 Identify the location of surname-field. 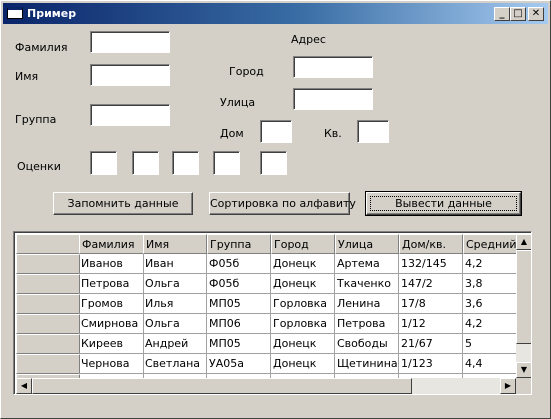
(130, 42).